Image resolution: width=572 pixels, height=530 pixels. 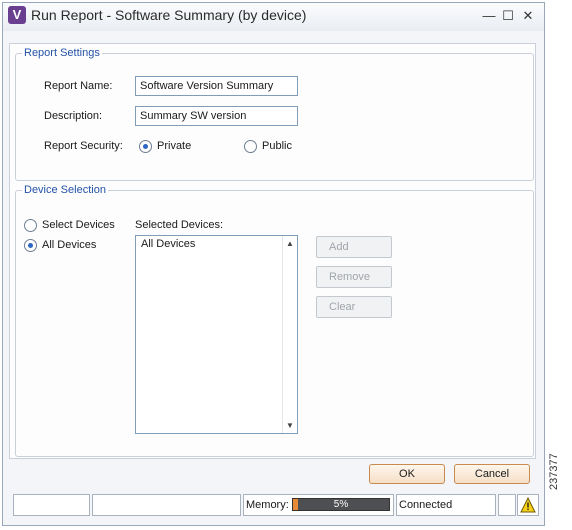 I want to click on all-devices-radio, so click(x=30, y=245).